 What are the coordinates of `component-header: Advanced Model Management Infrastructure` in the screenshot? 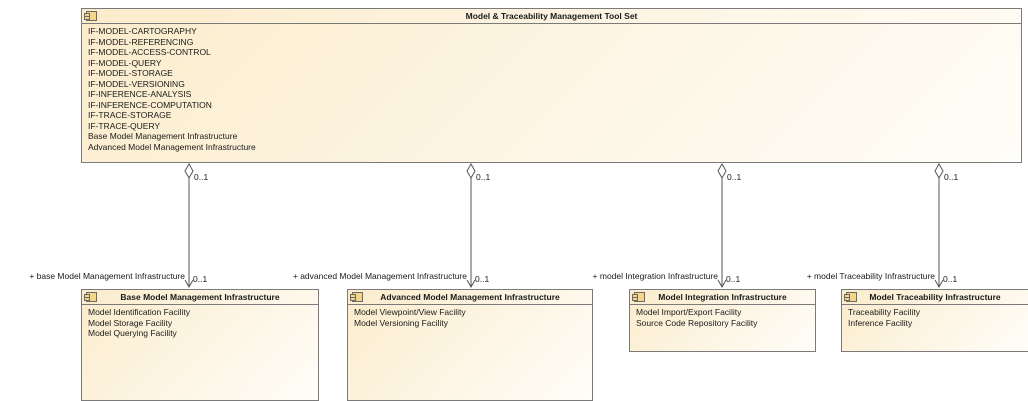 It's located at (470, 297).